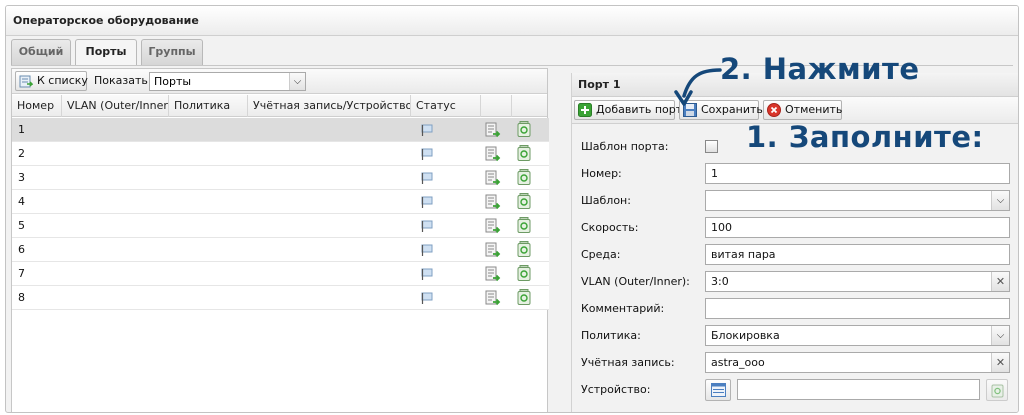 This screenshot has width=1024, height=415. What do you see at coordinates (628, 110) in the screenshot?
I see `add-port-button: Добавить порт` at bounding box center [628, 110].